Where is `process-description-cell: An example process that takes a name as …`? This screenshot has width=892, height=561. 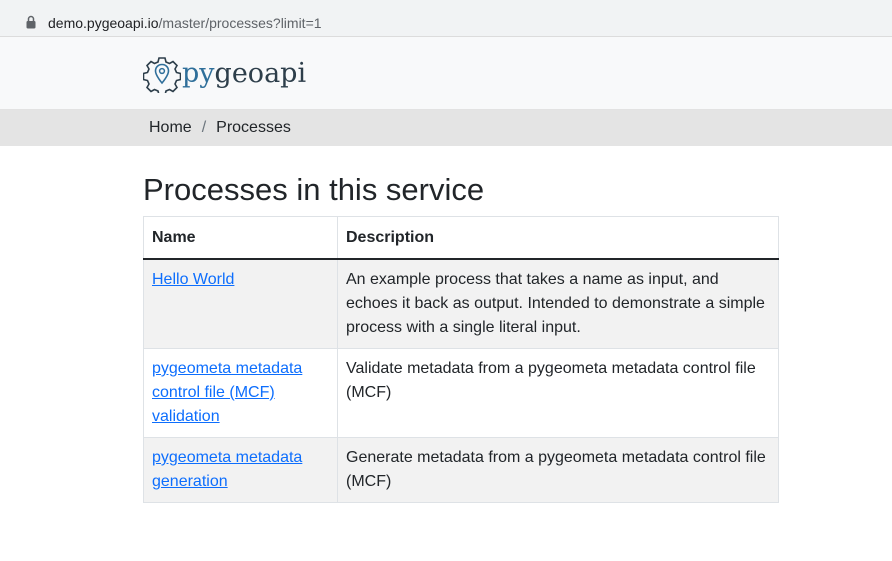 process-description-cell: An example process that takes a name as … is located at coordinates (558, 303).